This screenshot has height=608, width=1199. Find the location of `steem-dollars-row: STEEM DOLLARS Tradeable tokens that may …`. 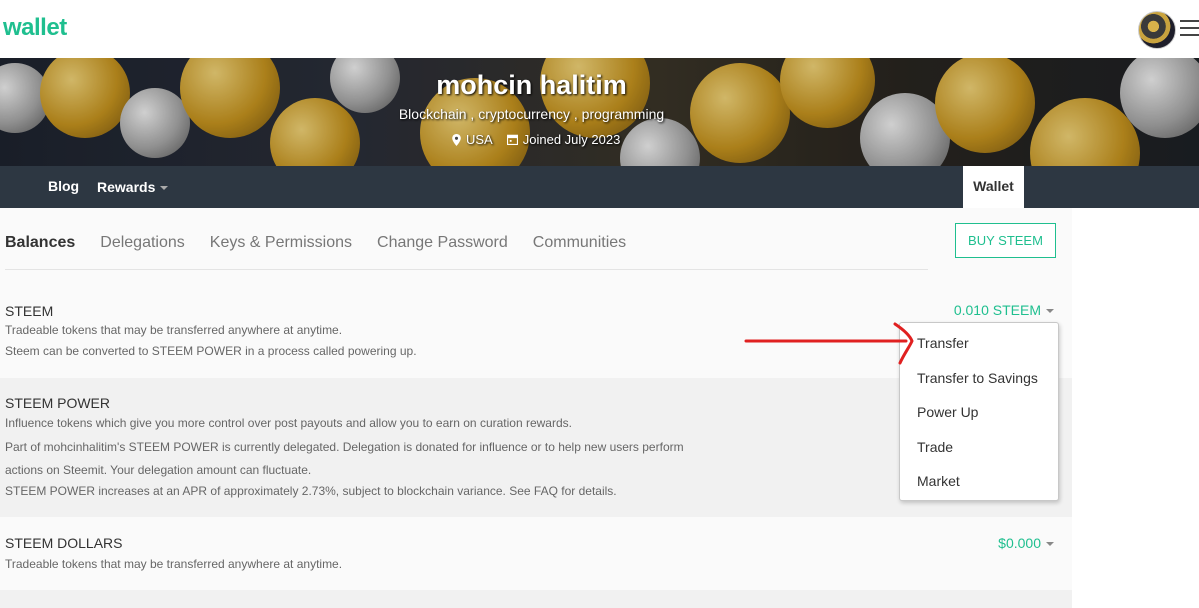

steem-dollars-row: STEEM DOLLARS Tradeable tokens that may … is located at coordinates (536, 553).